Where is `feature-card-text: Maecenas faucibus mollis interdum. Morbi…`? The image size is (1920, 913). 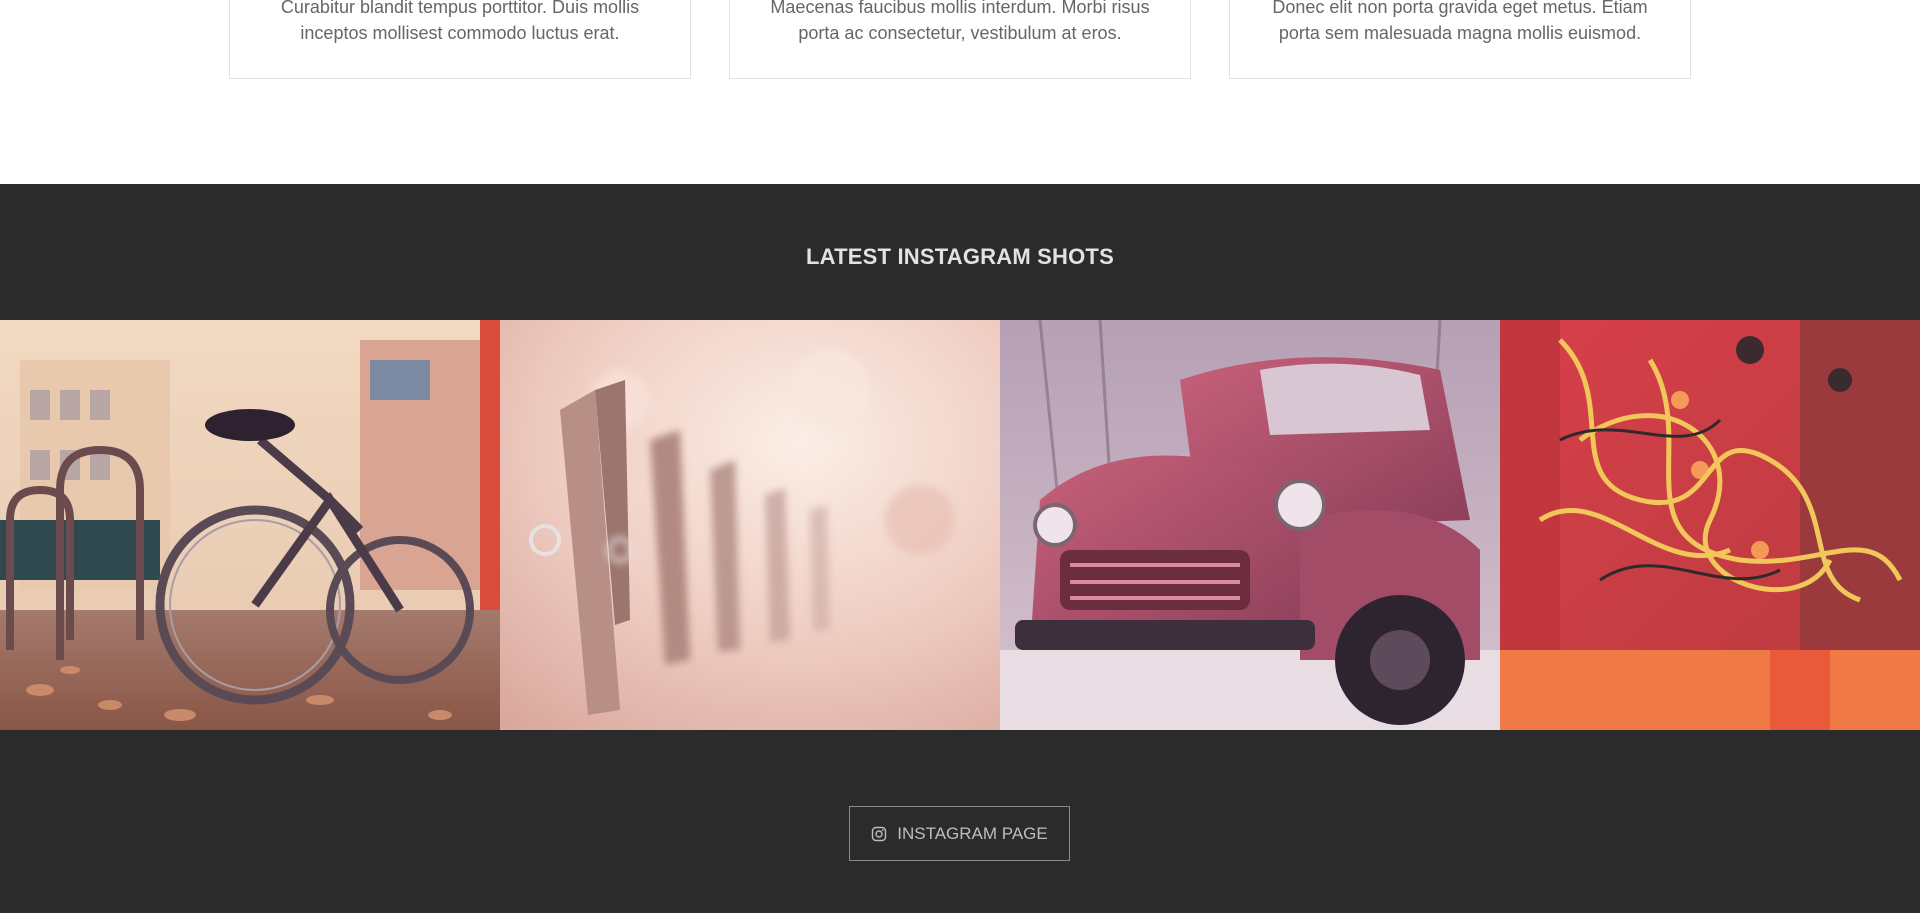
feature-card-text: Maecenas faucibus mollis interdum. Morbi… is located at coordinates (960, 21).